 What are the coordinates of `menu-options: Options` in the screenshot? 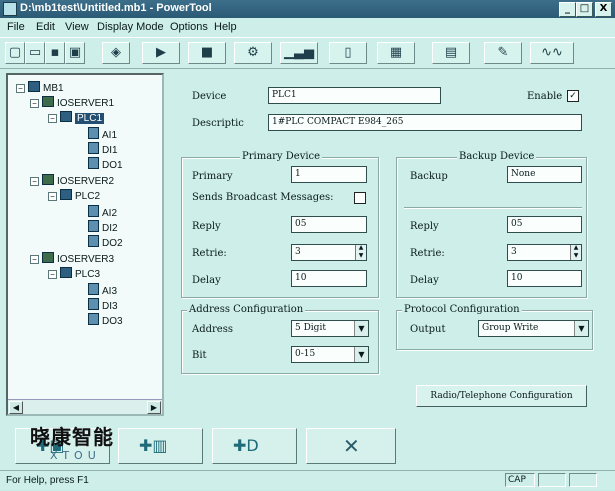 It's located at (189, 27).